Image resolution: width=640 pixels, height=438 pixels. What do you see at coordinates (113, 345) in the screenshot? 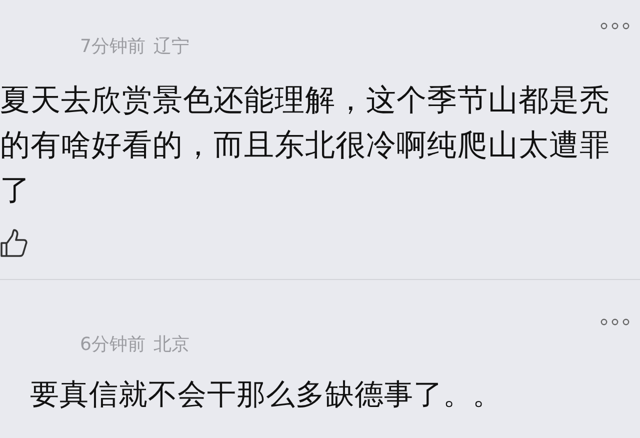
I see `comment-time: 6分钟前` at bounding box center [113, 345].